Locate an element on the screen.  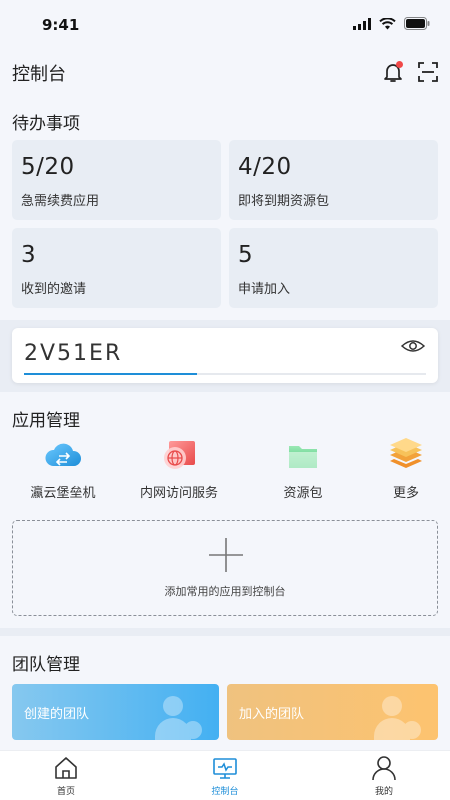
status-time: 9:41 is located at coordinates (61, 25).